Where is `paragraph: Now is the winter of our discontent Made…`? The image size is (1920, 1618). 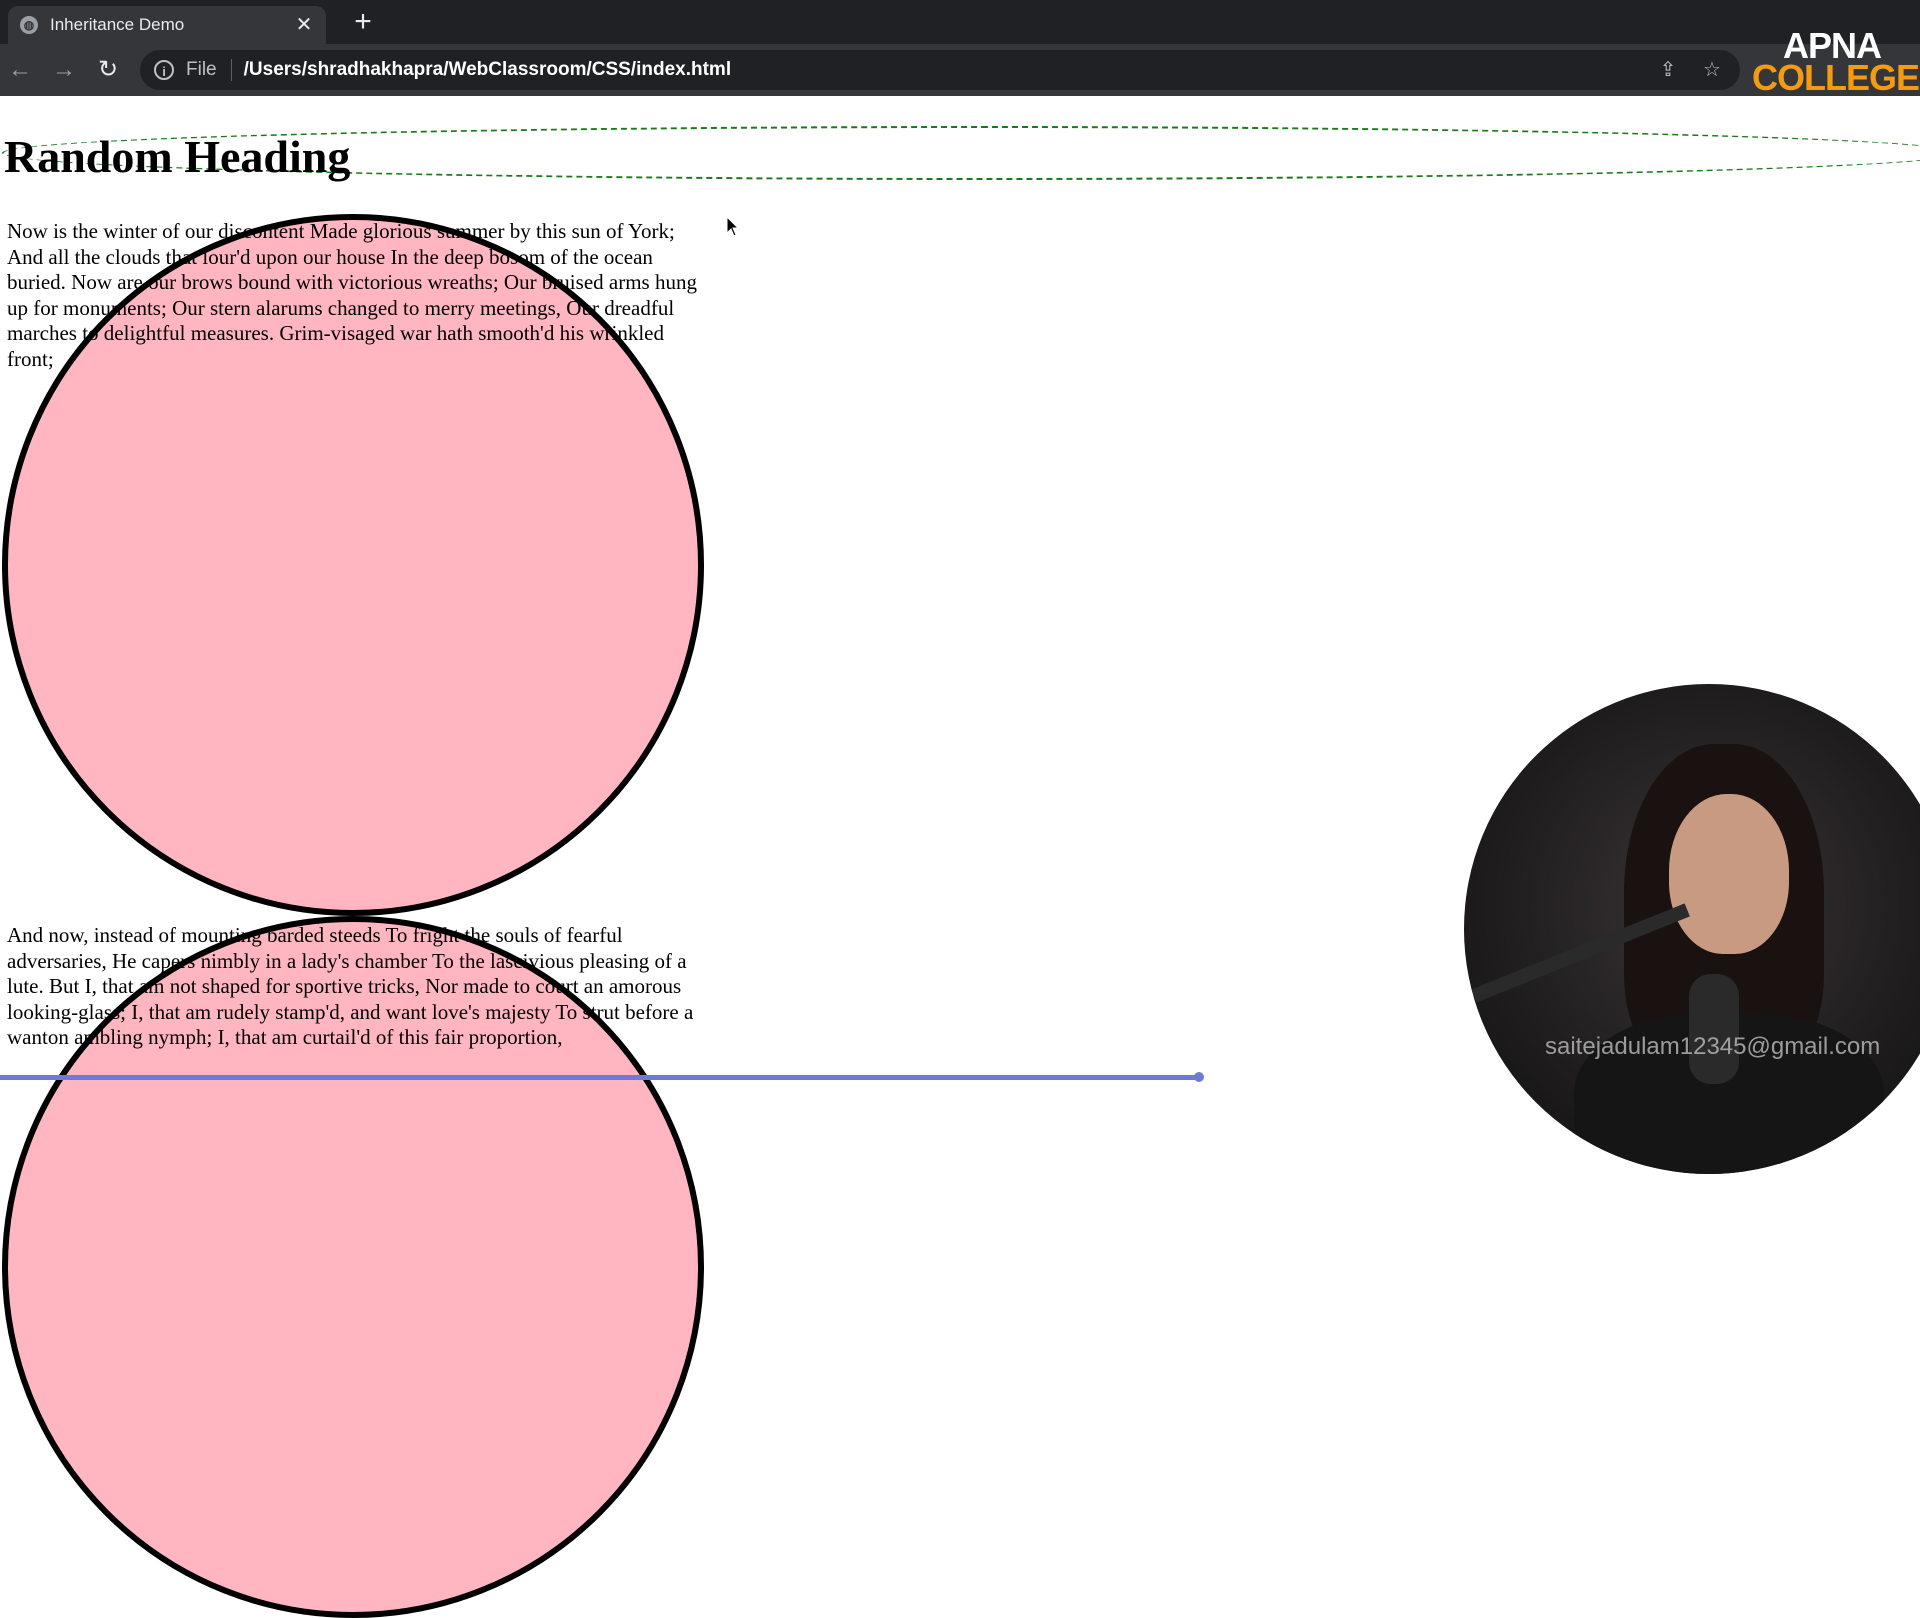
paragraph: Now is the winter of our discontent Made… is located at coordinates (352, 295).